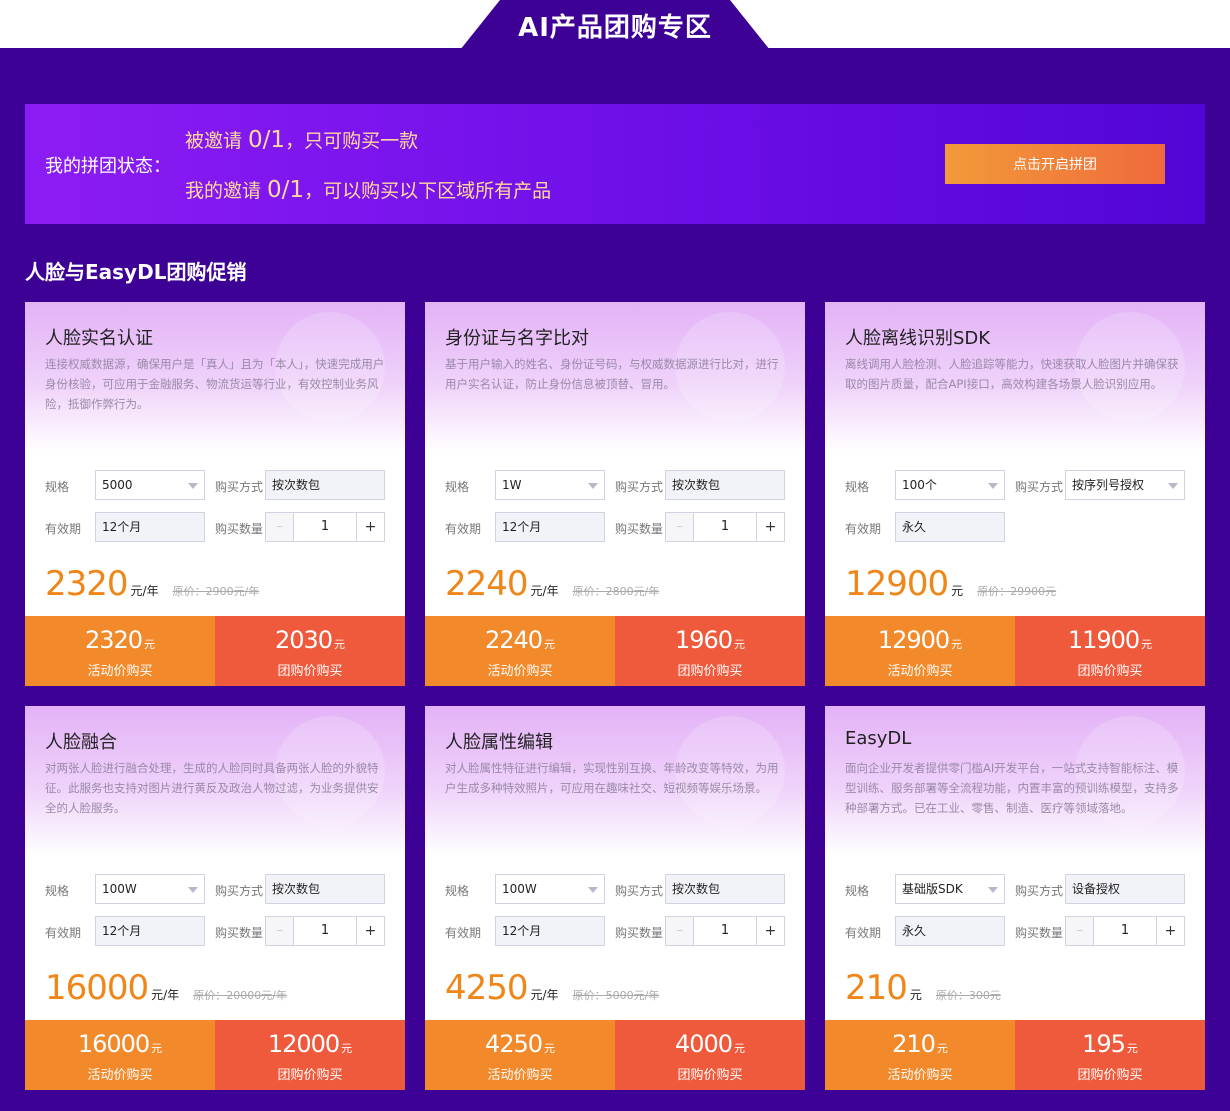 The height and width of the screenshot is (1111, 1230). What do you see at coordinates (517, 338) in the screenshot?
I see `product-title: 身份证与名字比对` at bounding box center [517, 338].